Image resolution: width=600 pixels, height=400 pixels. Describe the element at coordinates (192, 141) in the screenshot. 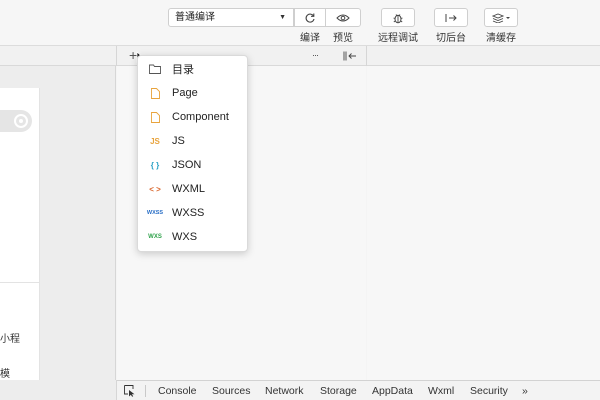

I see `menu-item-js: JS JS` at that location.